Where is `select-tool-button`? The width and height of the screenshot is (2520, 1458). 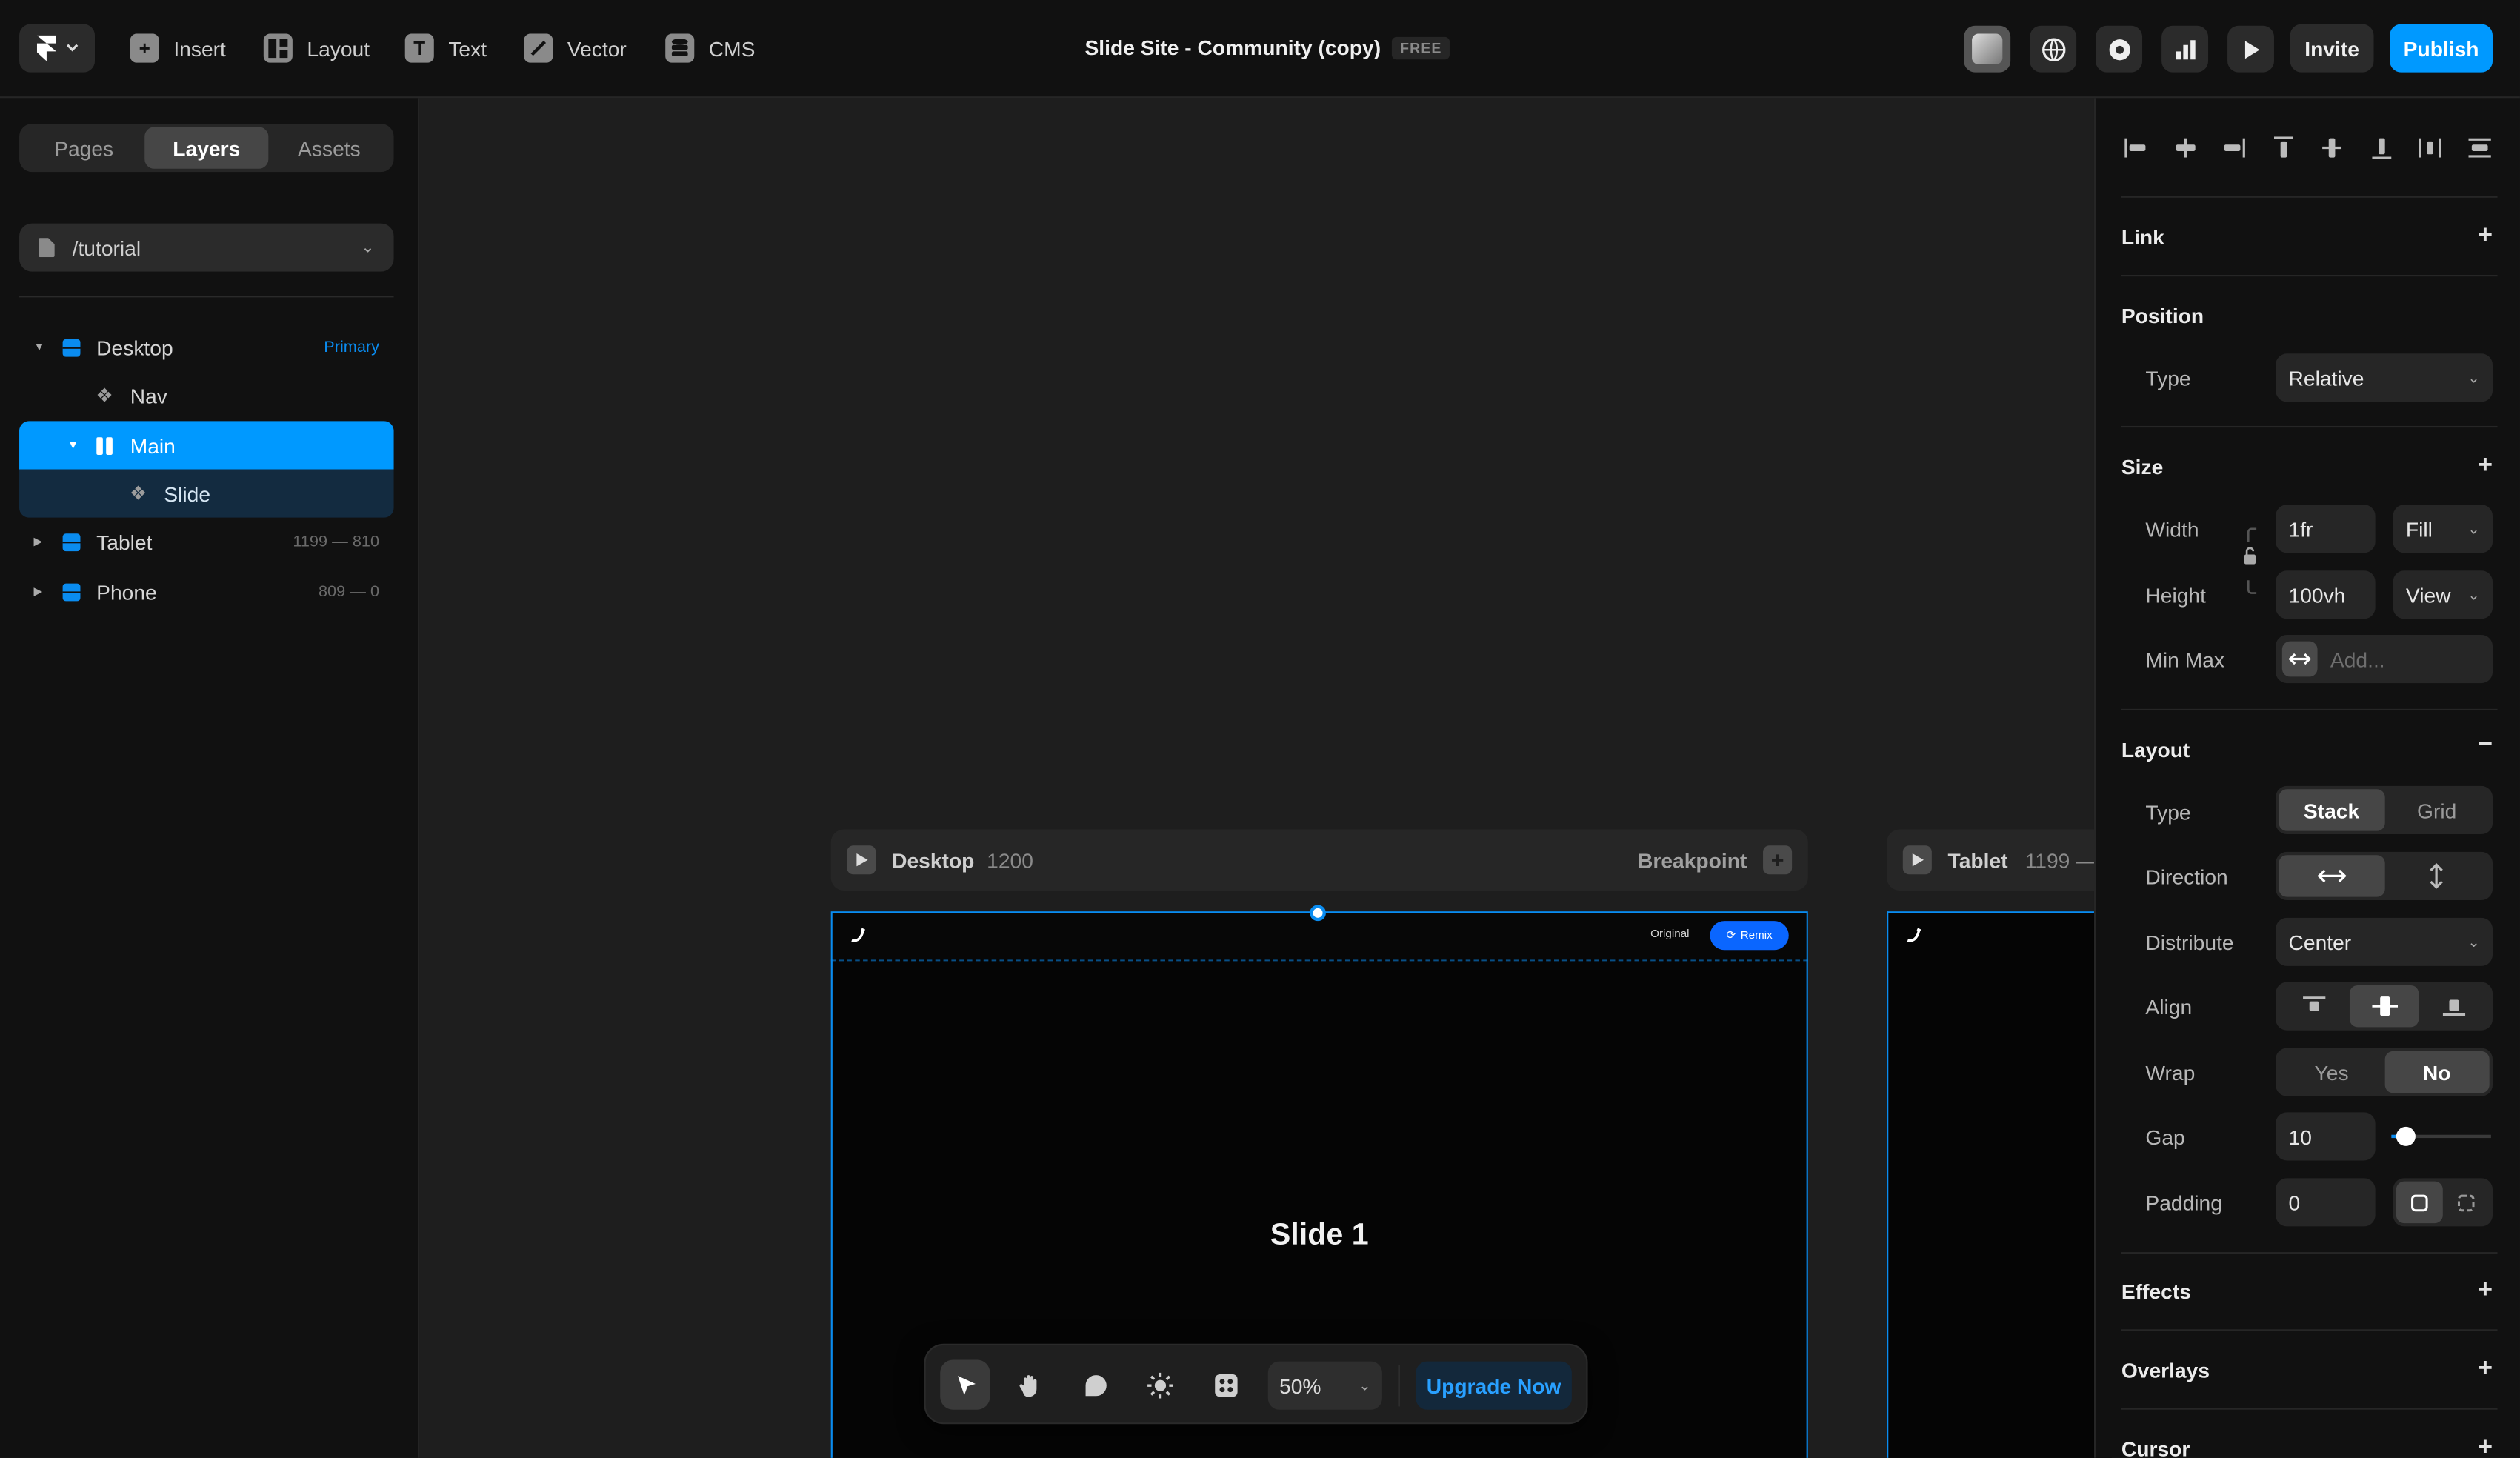 select-tool-button is located at coordinates (965, 1385).